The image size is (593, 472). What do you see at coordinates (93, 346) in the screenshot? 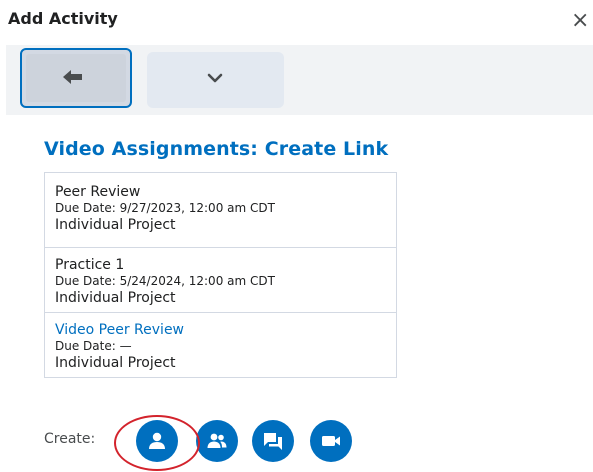
I see `assignment-due-date: Due Date: —` at bounding box center [93, 346].